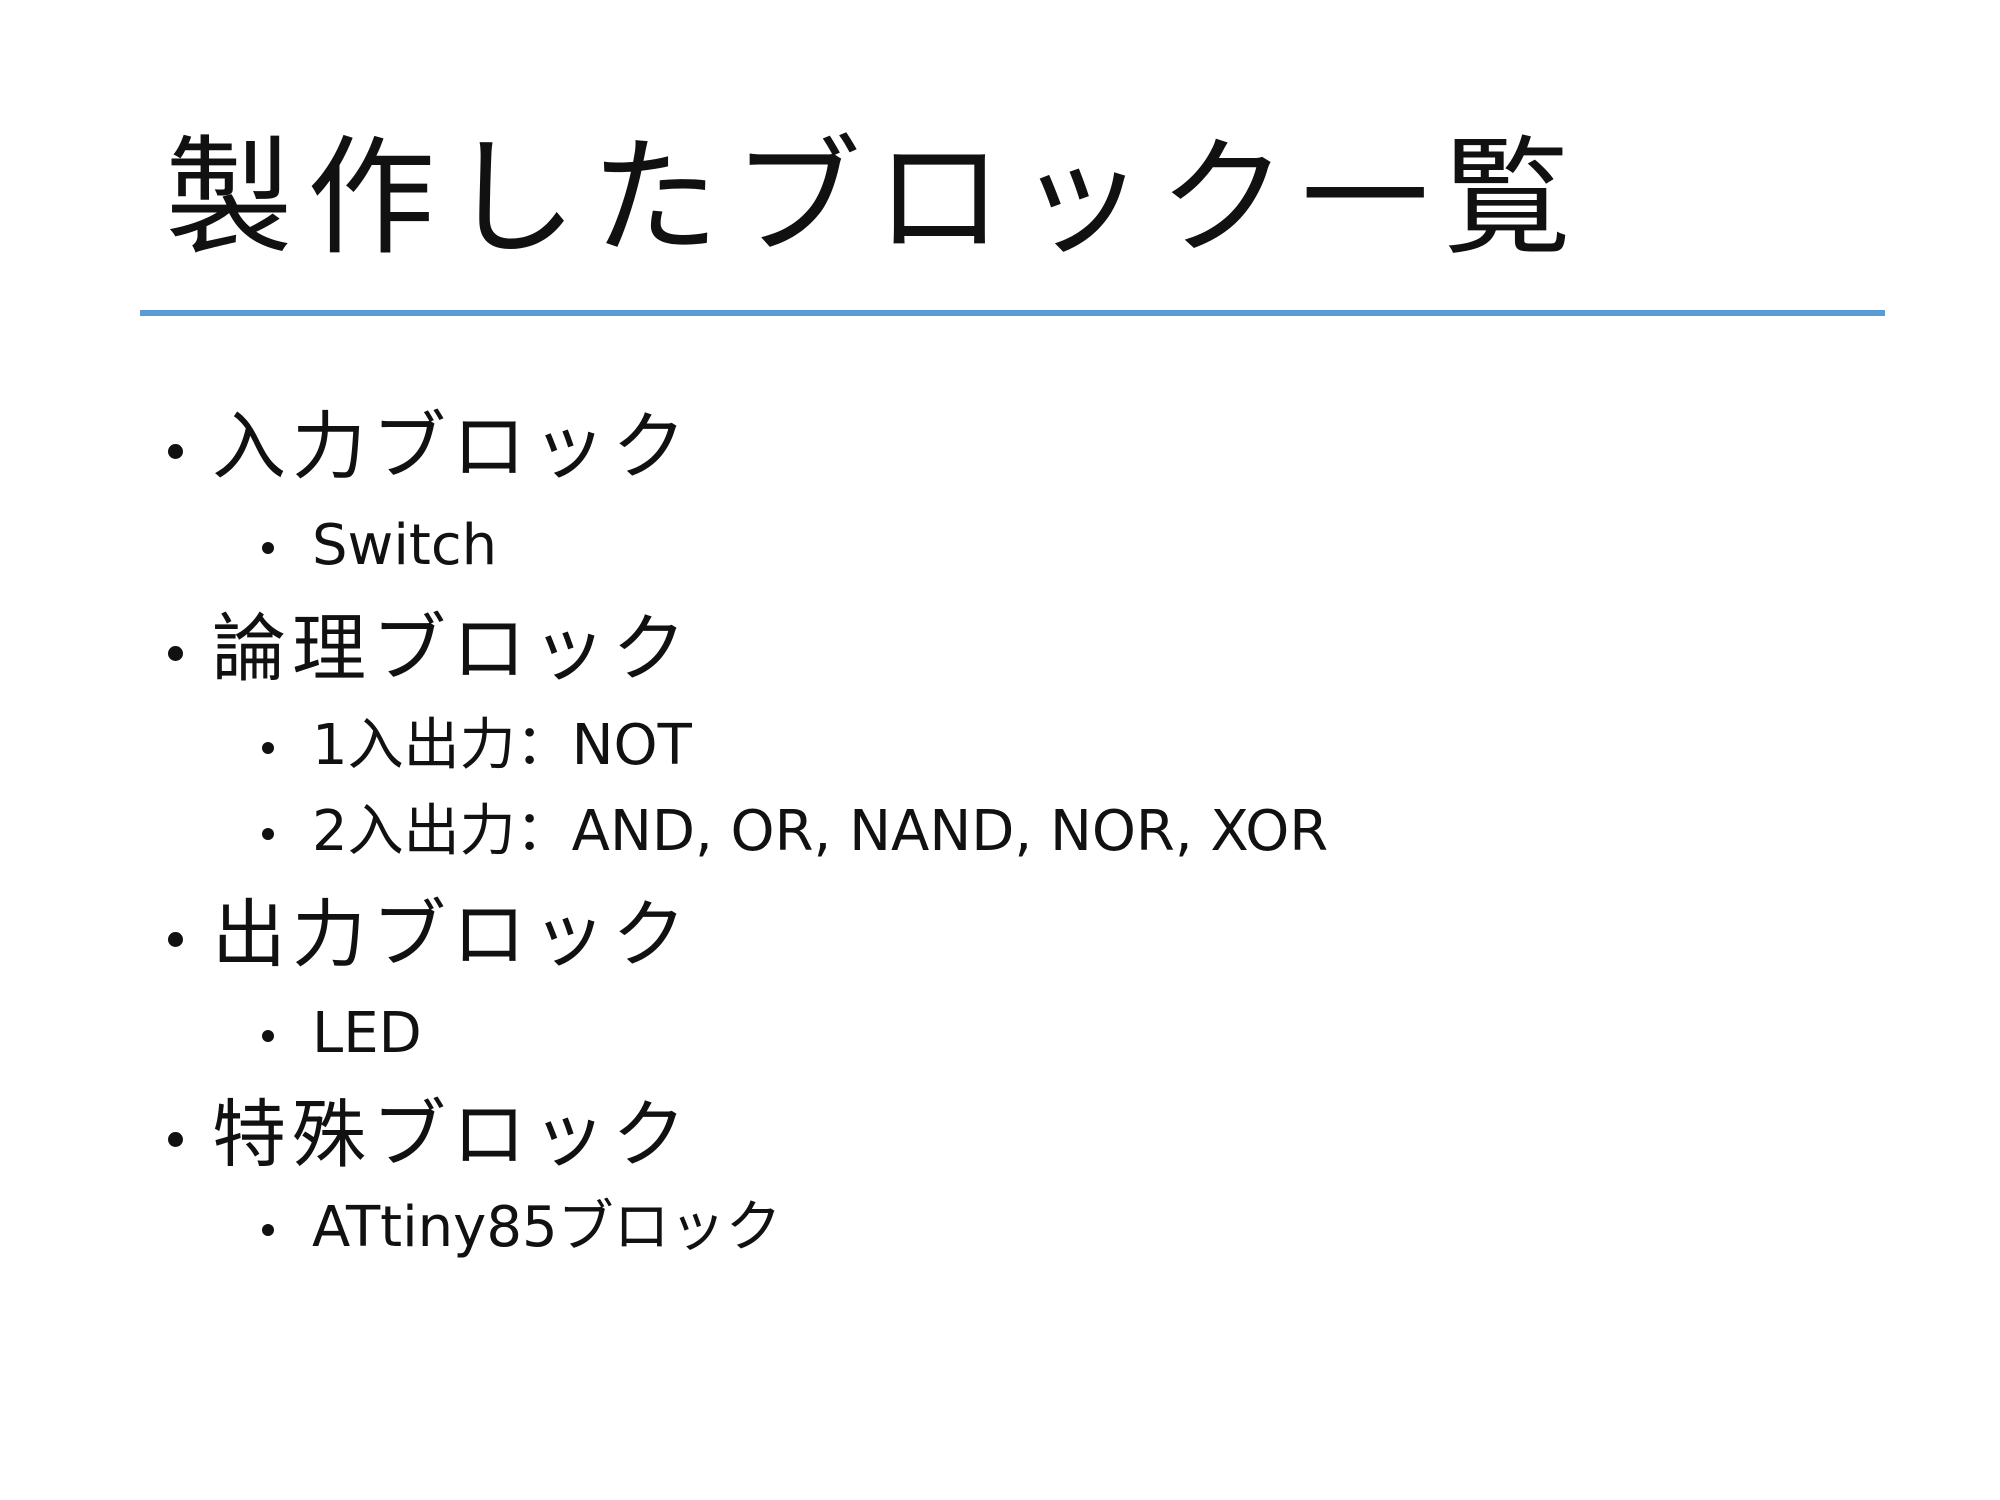 The width and height of the screenshot is (2000, 1500). Describe the element at coordinates (477, 746) in the screenshot. I see `sub-bullet-item: 1入出力：NOT` at that location.